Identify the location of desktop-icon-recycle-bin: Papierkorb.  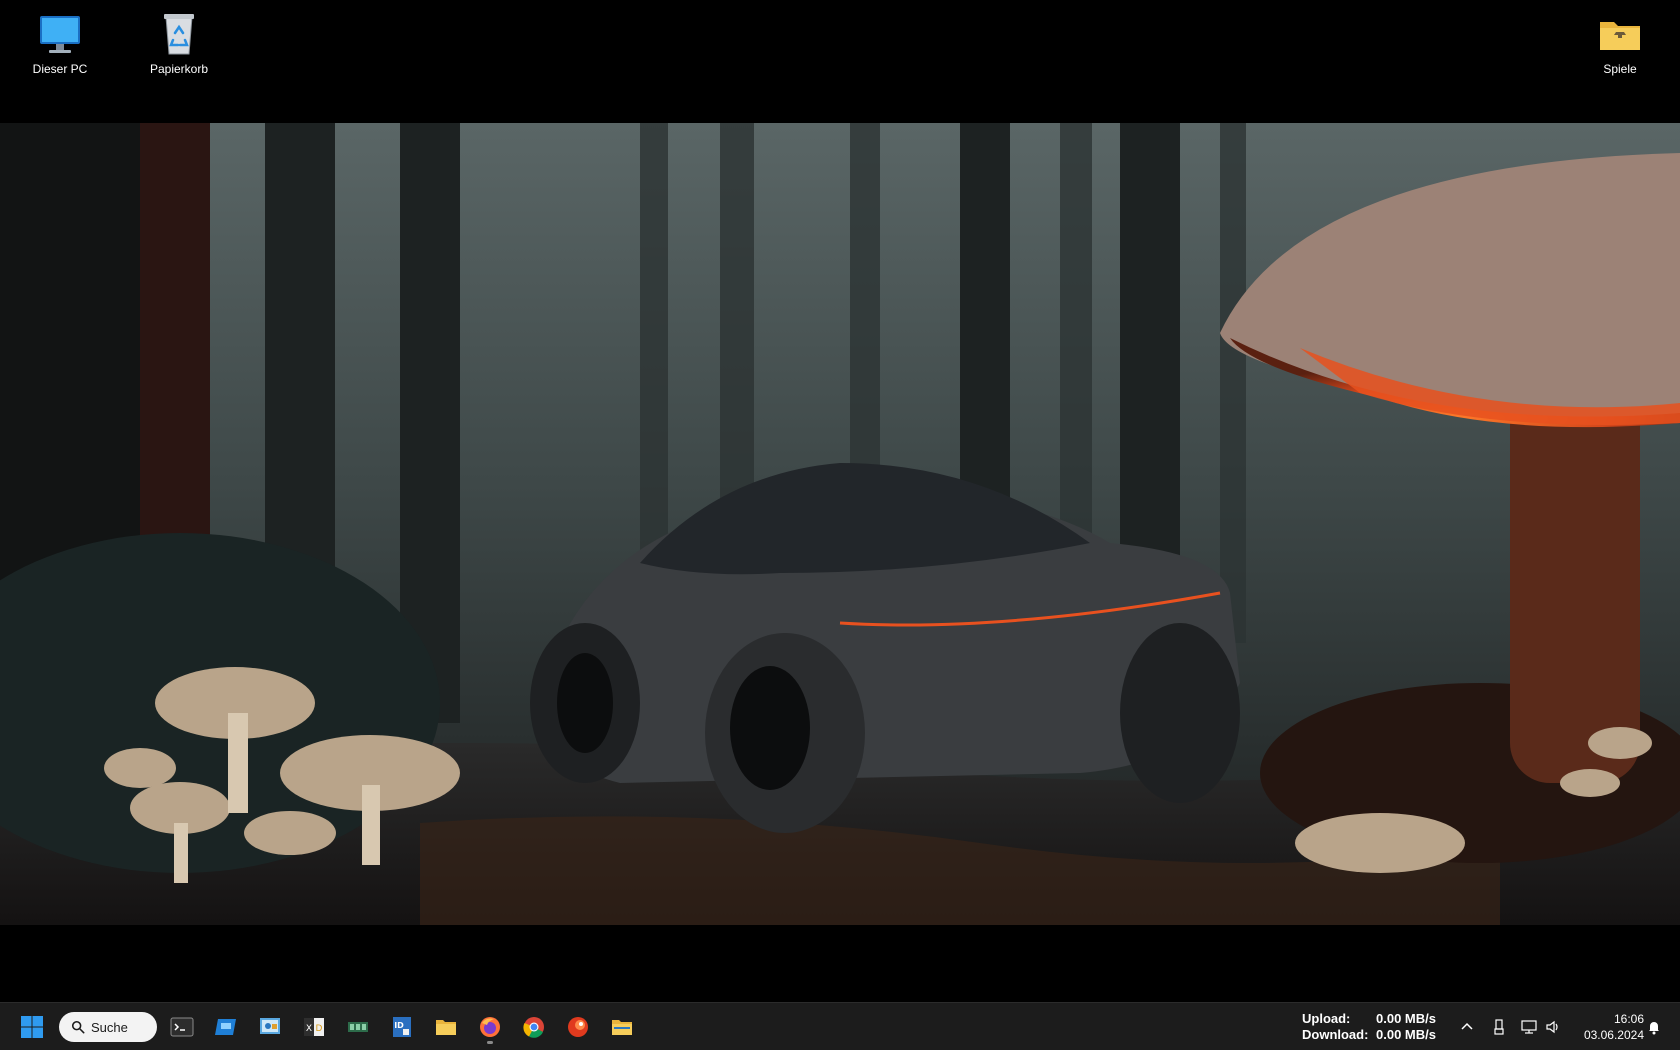
(179, 43).